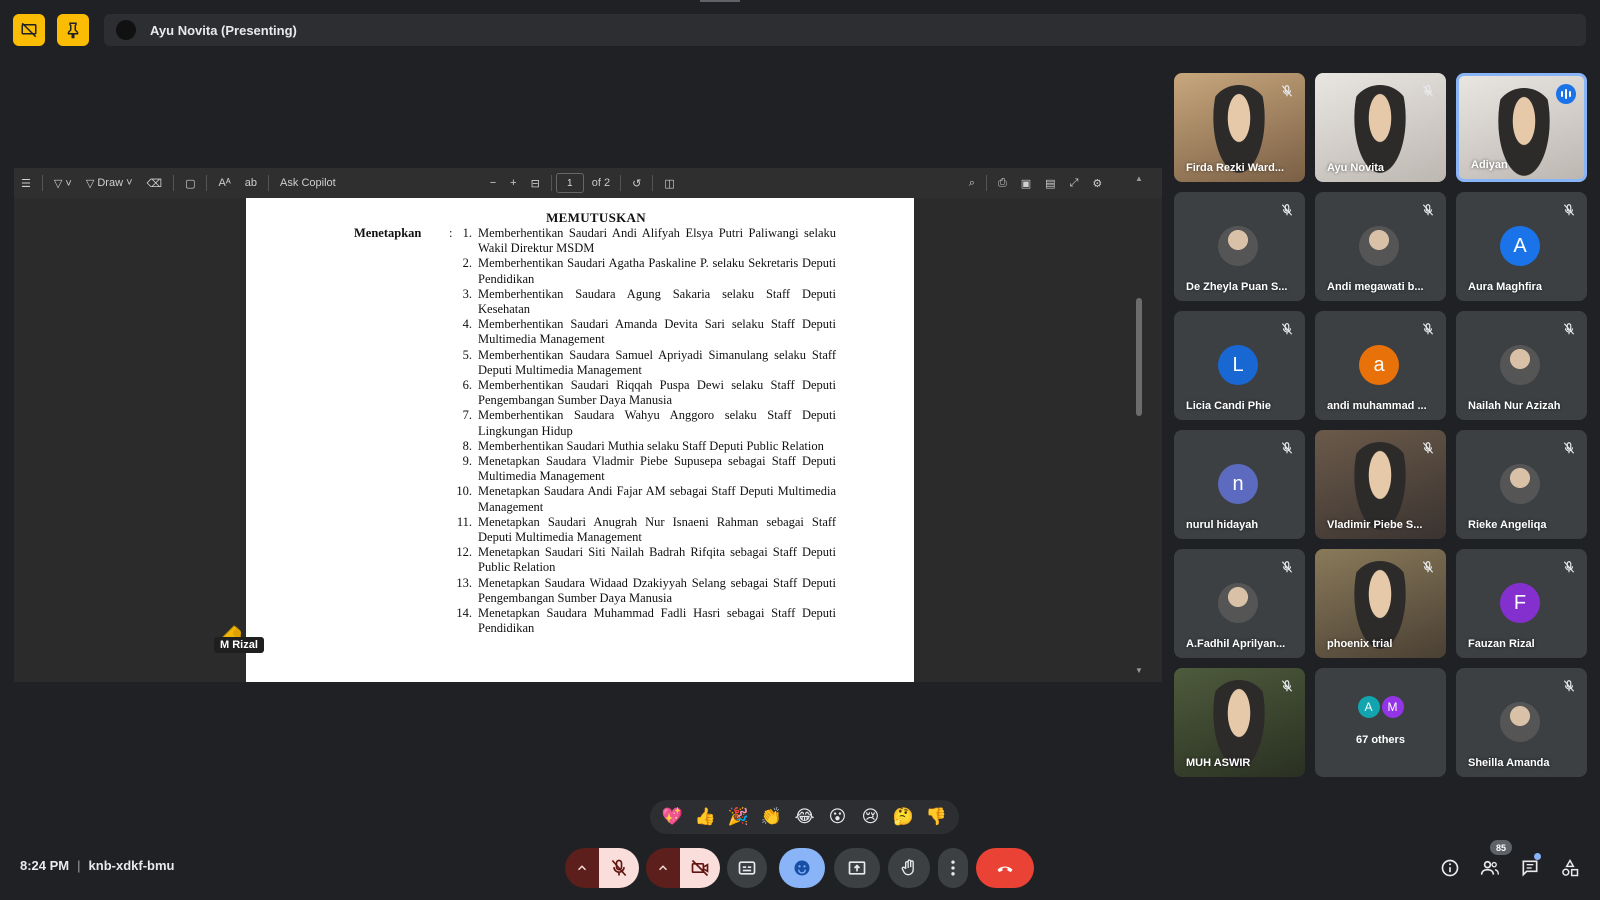  What do you see at coordinates (1239, 722) in the screenshot?
I see `participant-tile: MUH ASWIR` at bounding box center [1239, 722].